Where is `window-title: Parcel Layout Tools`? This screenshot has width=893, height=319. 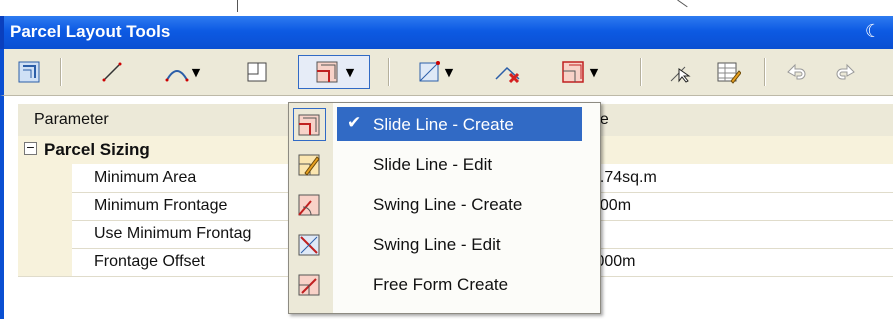 window-title: Parcel Layout Tools is located at coordinates (90, 31).